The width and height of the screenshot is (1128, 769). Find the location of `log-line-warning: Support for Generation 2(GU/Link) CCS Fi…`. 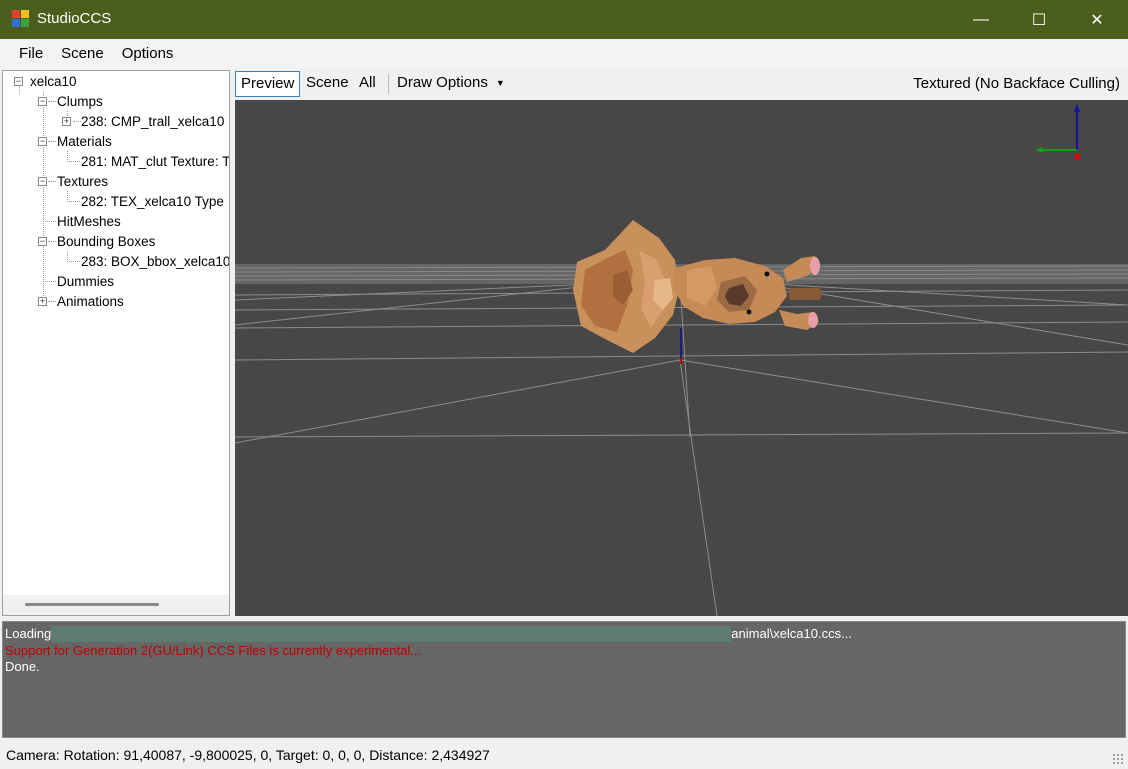

log-line-warning: Support for Generation 2(GU/Link) CCS Fi… is located at coordinates (213, 650).